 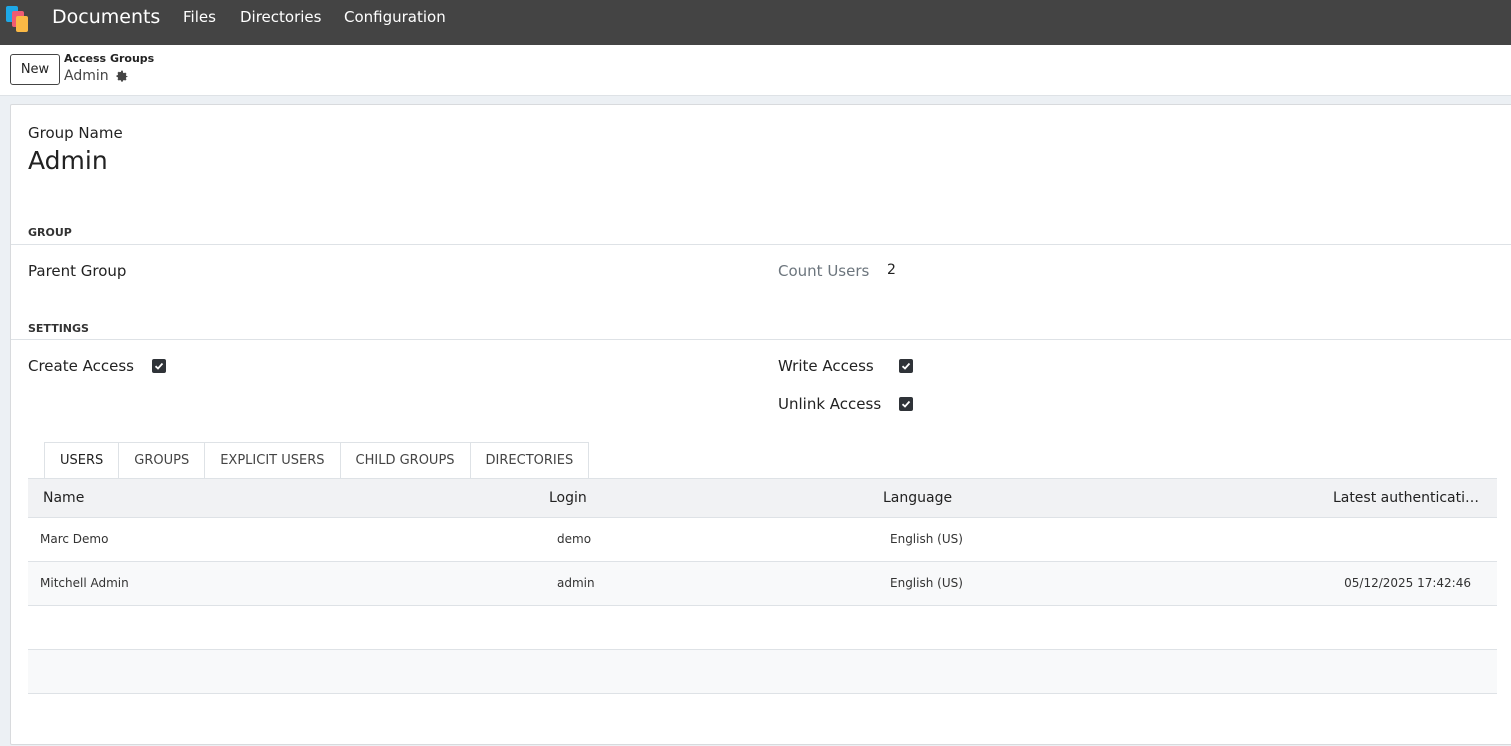 I want to click on new-button: New, so click(x=35, y=69).